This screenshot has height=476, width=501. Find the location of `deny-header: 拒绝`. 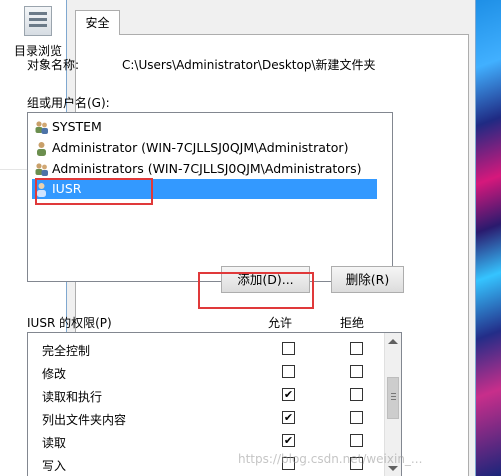

deny-header: 拒绝 is located at coordinates (352, 323).